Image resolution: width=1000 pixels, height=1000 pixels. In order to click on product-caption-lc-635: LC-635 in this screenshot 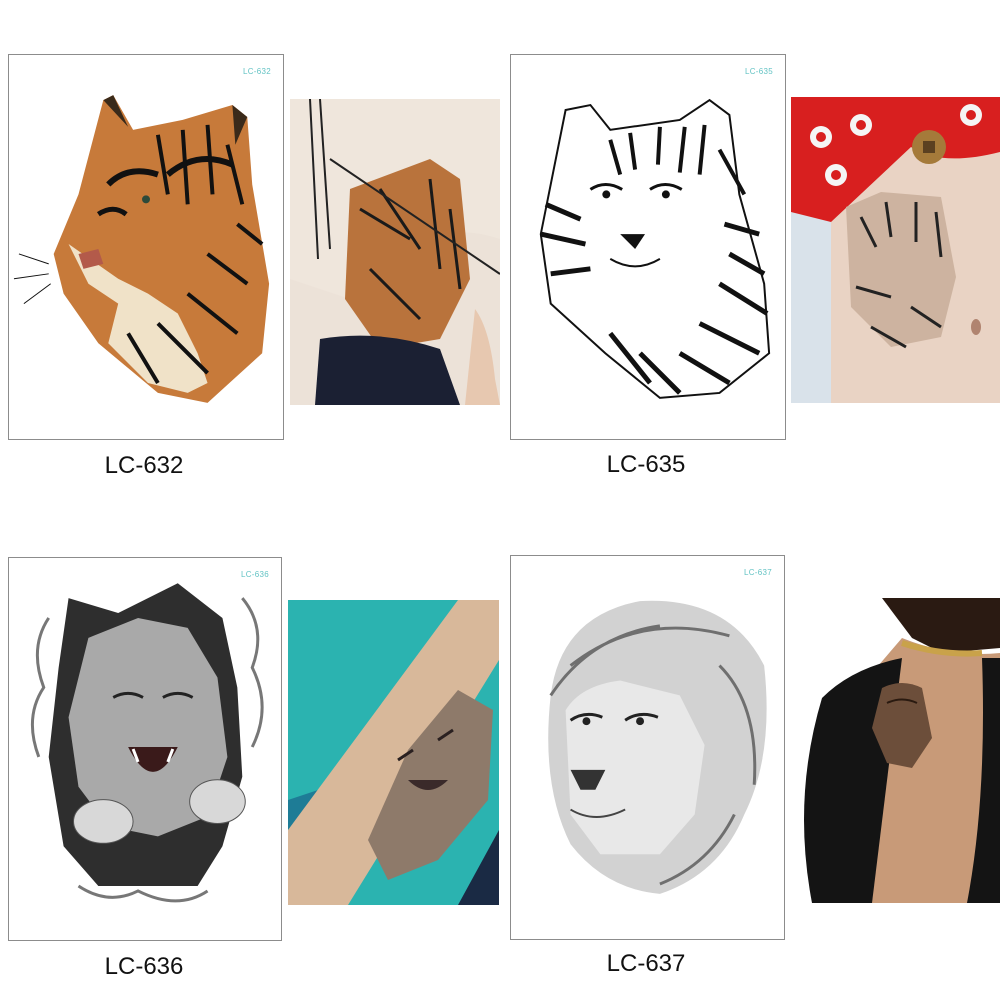, I will do `click(646, 464)`.